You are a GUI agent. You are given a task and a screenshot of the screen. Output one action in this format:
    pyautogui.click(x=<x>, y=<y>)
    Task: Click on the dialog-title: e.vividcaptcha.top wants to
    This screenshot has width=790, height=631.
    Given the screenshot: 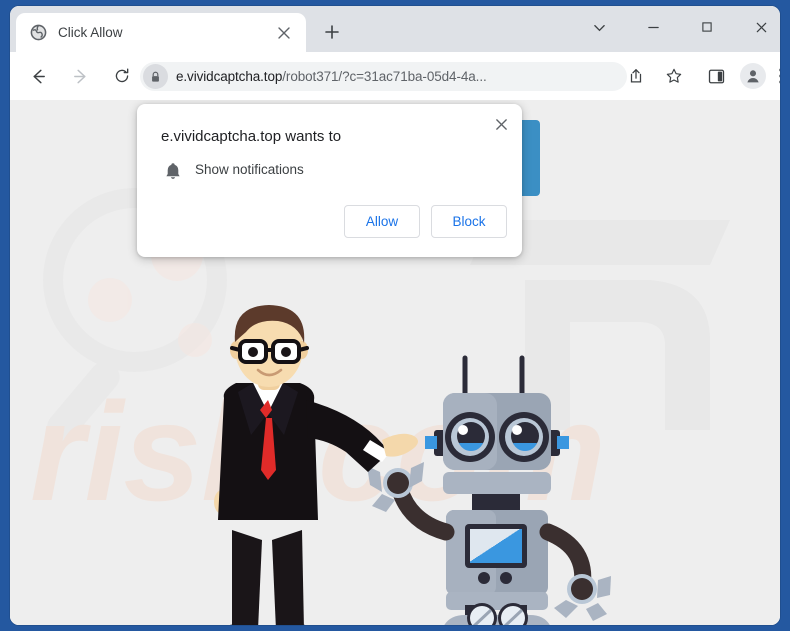 What is the action you would take?
    pyautogui.click(x=251, y=136)
    